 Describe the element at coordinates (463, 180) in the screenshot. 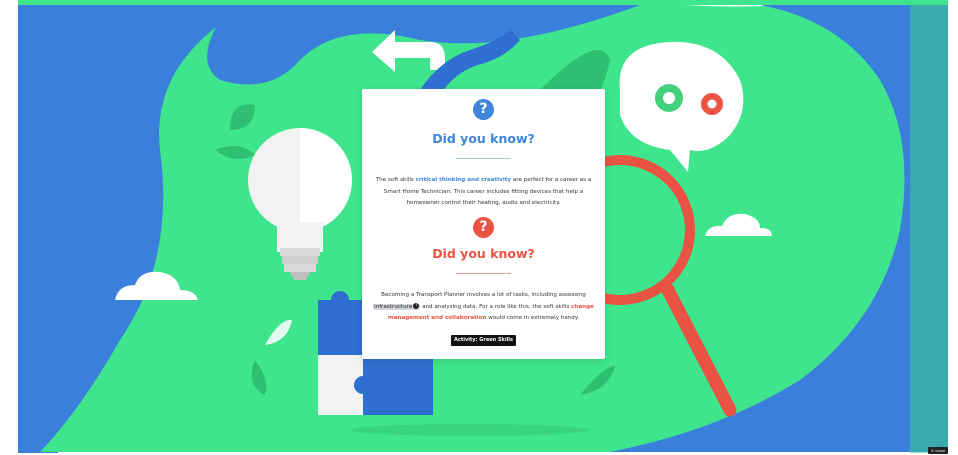

I see `soft-skill-highlight: critical thinking and creativity` at that location.